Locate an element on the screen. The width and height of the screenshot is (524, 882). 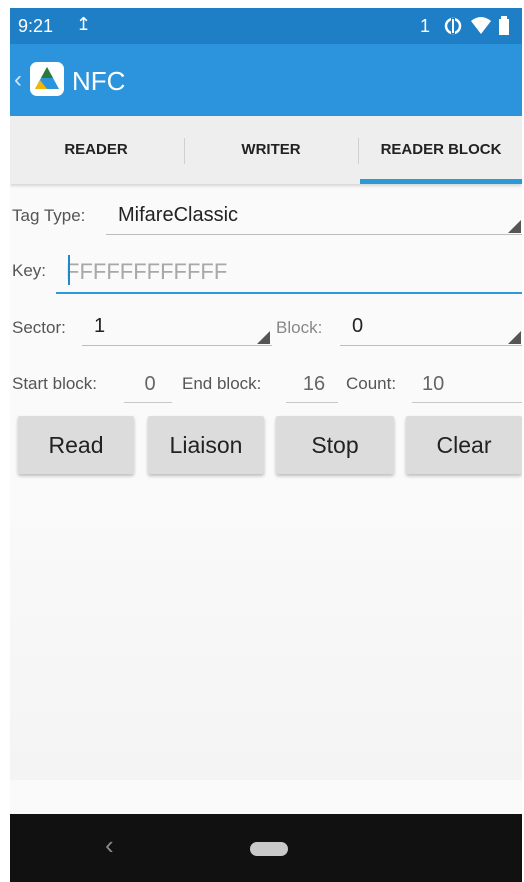
tag-type-value: MifareClassic is located at coordinates (178, 215).